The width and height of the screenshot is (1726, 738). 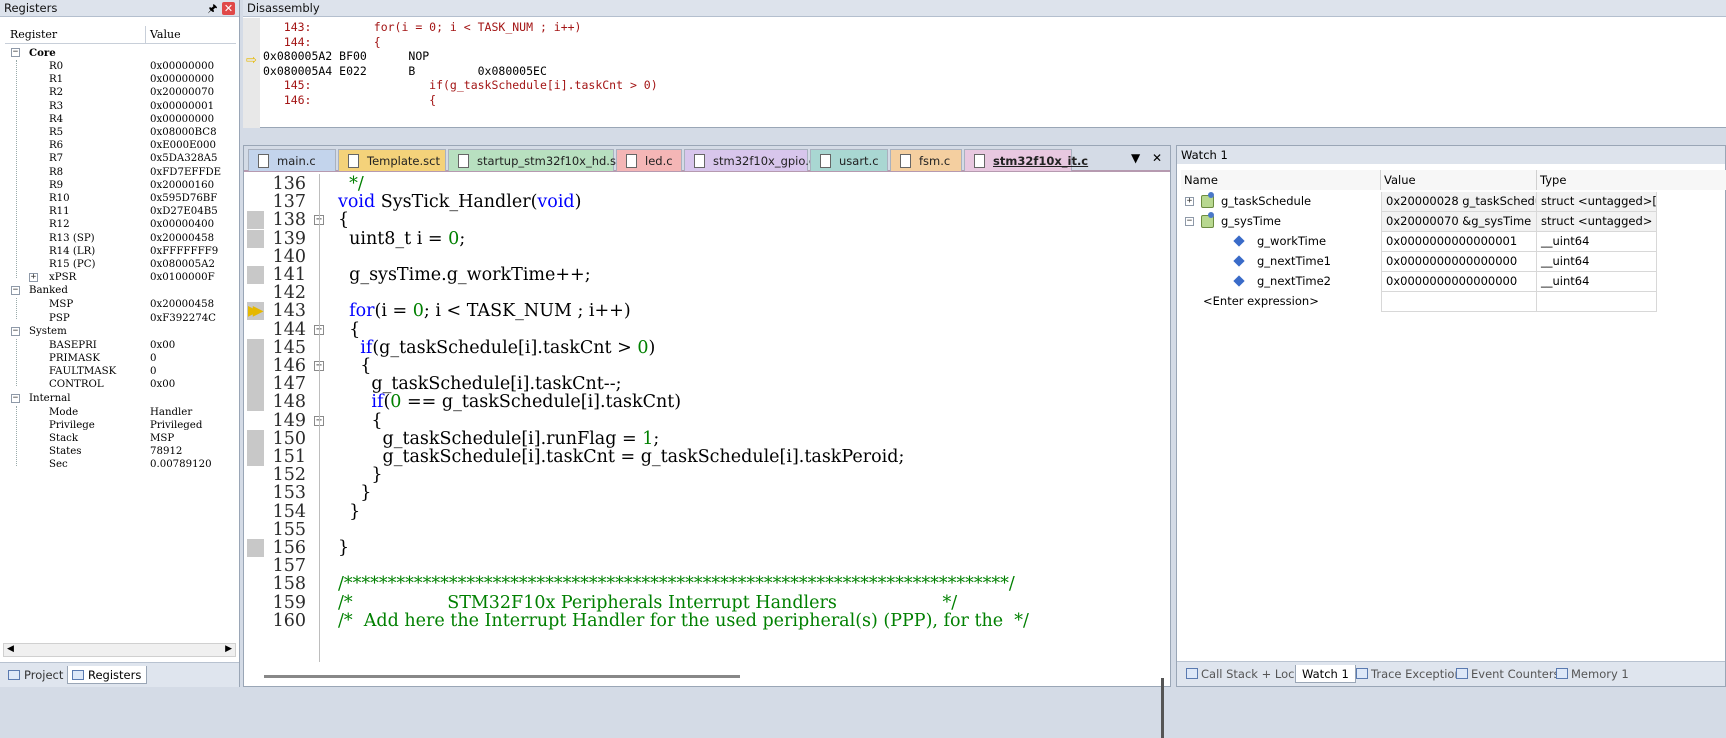 What do you see at coordinates (162, 439) in the screenshot?
I see `register-value: MSP` at bounding box center [162, 439].